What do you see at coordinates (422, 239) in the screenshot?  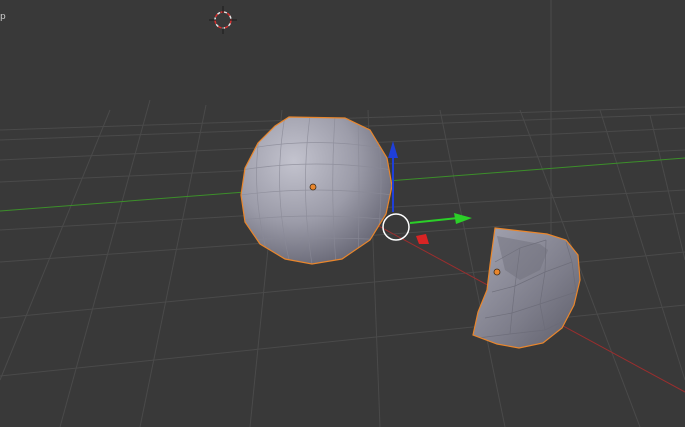 I see `gizmo-x-arrow-icon` at bounding box center [422, 239].